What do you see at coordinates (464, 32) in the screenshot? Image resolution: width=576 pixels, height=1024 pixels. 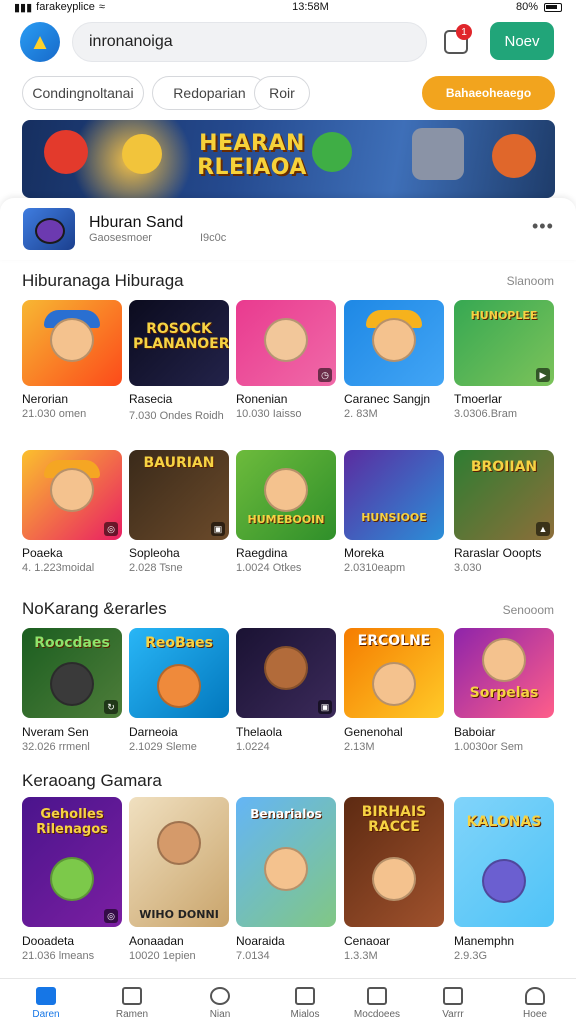 I see `notification-badge: 1` at bounding box center [464, 32].